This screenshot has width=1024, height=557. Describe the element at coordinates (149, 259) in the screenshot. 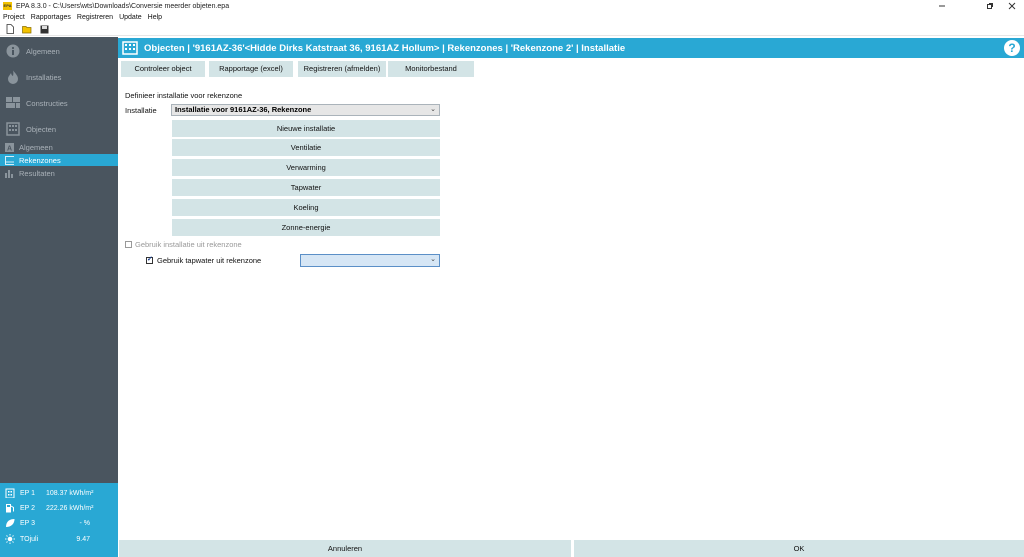

I see `gebruik-tapwater-checkbox` at that location.